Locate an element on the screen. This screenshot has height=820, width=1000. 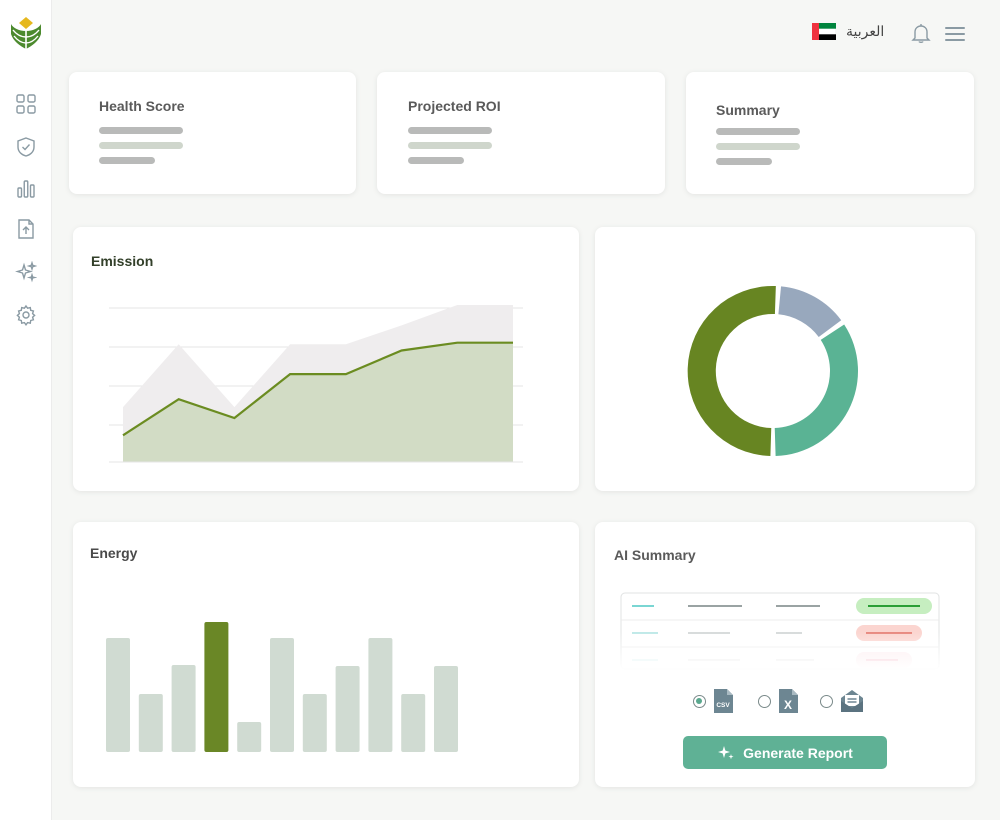
card-title: Projected ROI is located at coordinates (454, 106).